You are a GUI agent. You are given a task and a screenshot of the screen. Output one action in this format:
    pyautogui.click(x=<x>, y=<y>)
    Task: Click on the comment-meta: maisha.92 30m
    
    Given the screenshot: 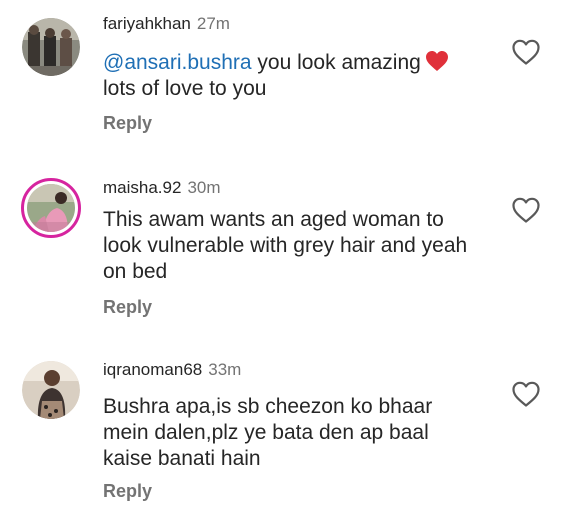 What is the action you would take?
    pyautogui.click(x=162, y=188)
    